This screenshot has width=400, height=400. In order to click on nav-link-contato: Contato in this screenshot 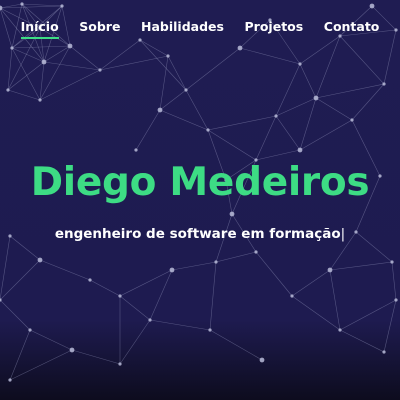, I will do `click(352, 26)`.